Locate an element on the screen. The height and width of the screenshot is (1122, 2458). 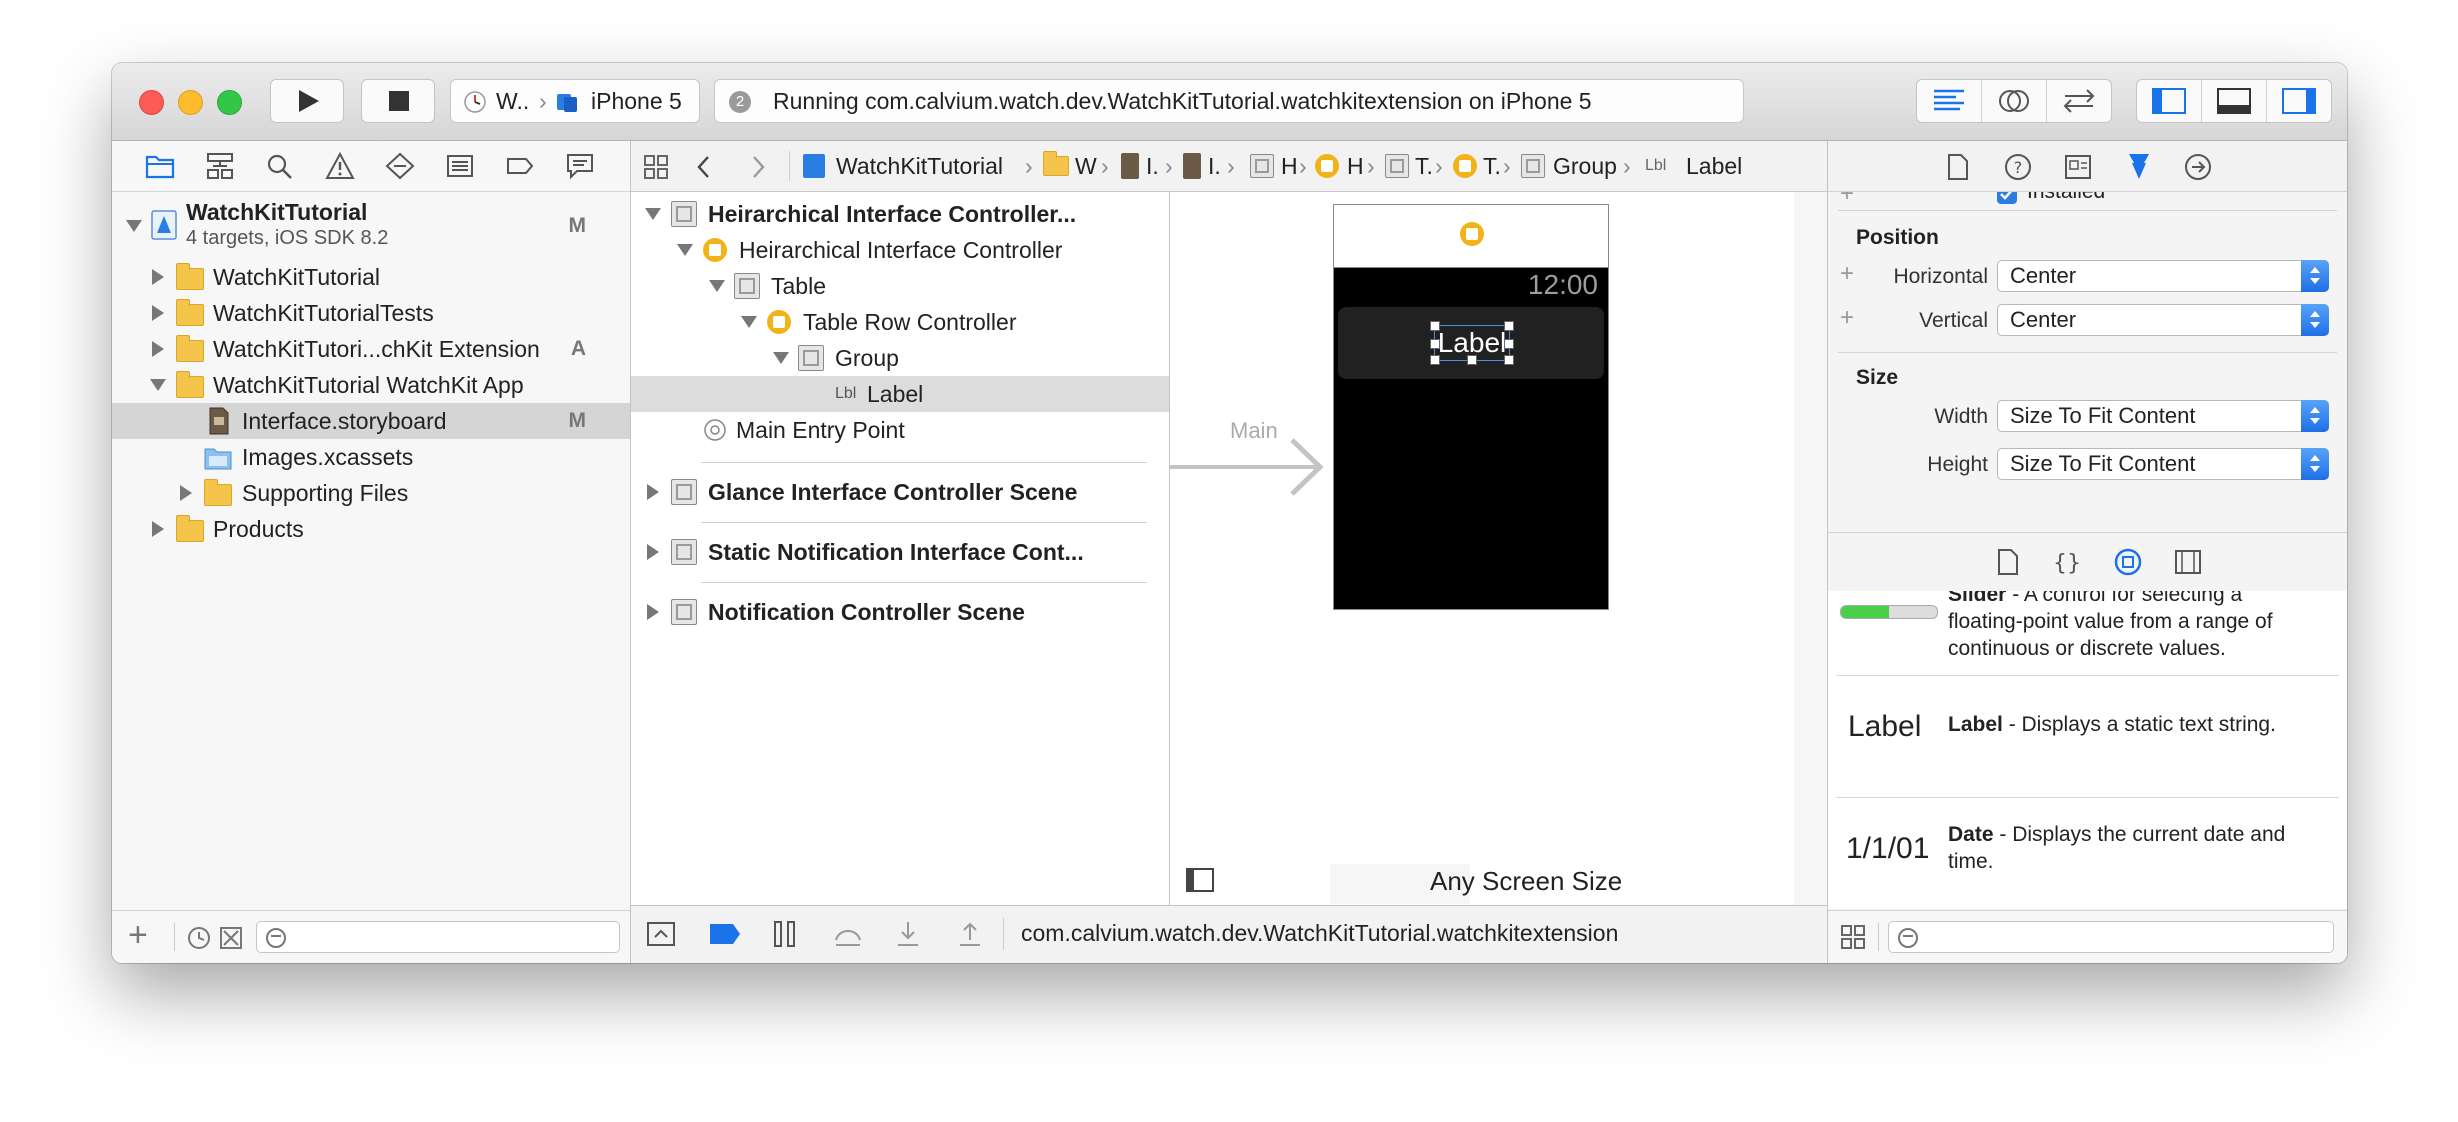
width-sizing-popup: Size To Fit Content is located at coordinates (2163, 416).